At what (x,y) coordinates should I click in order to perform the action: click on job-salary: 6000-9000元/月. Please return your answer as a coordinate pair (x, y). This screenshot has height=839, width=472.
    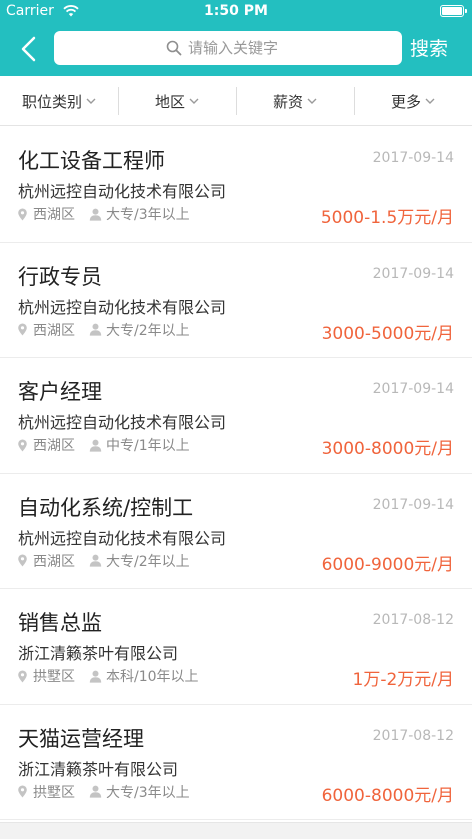
    Looking at the image, I should click on (387, 564).